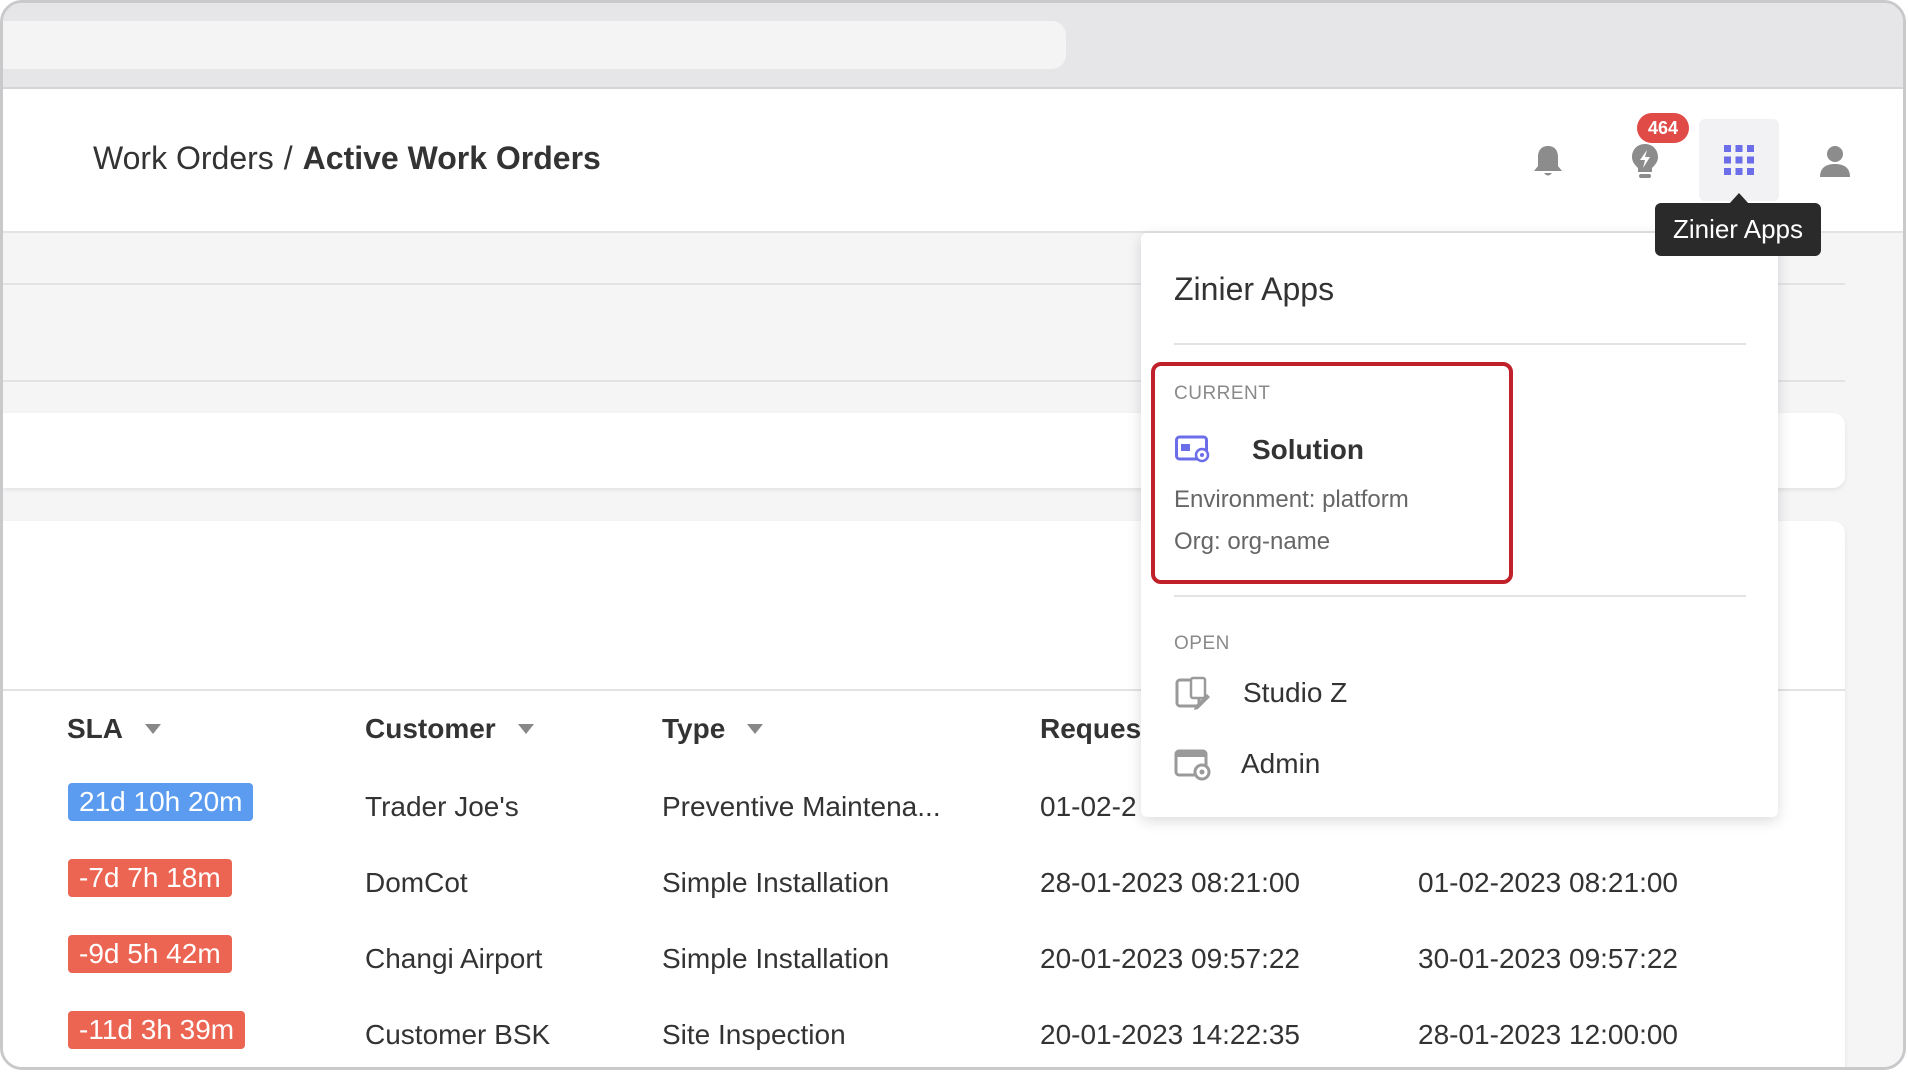 The image size is (1908, 1072). I want to click on page-title: Active Work Orders, so click(451, 158).